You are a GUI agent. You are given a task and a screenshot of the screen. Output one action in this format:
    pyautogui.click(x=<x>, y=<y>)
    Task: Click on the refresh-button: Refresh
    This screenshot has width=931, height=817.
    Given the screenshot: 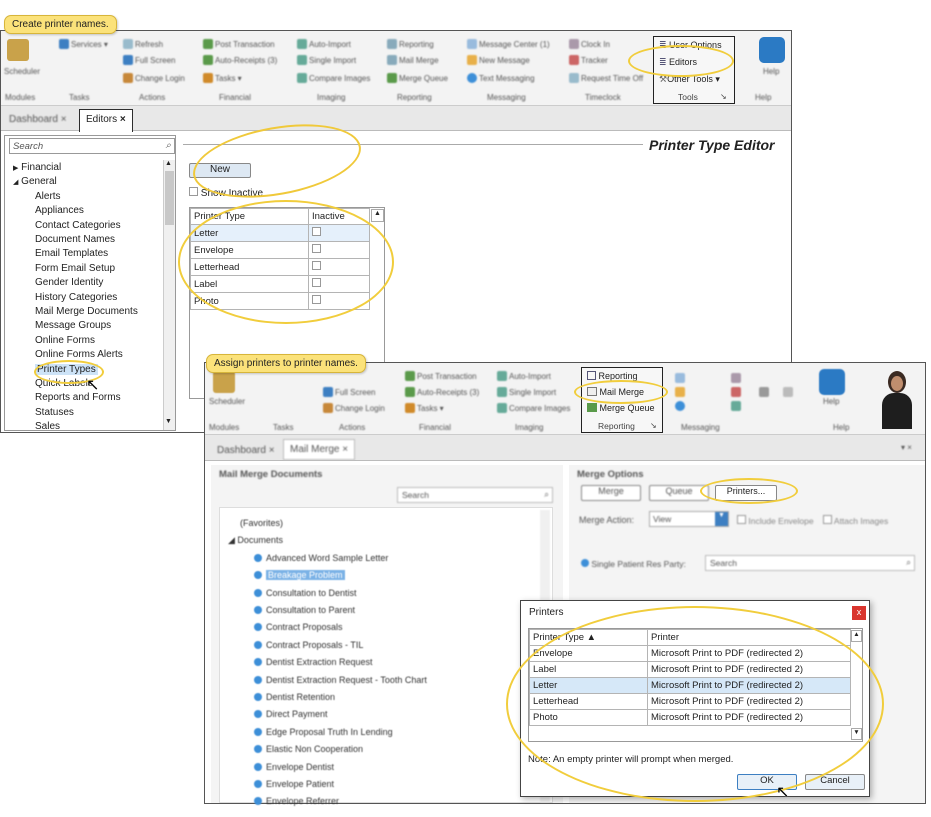 What is the action you would take?
    pyautogui.click(x=143, y=44)
    